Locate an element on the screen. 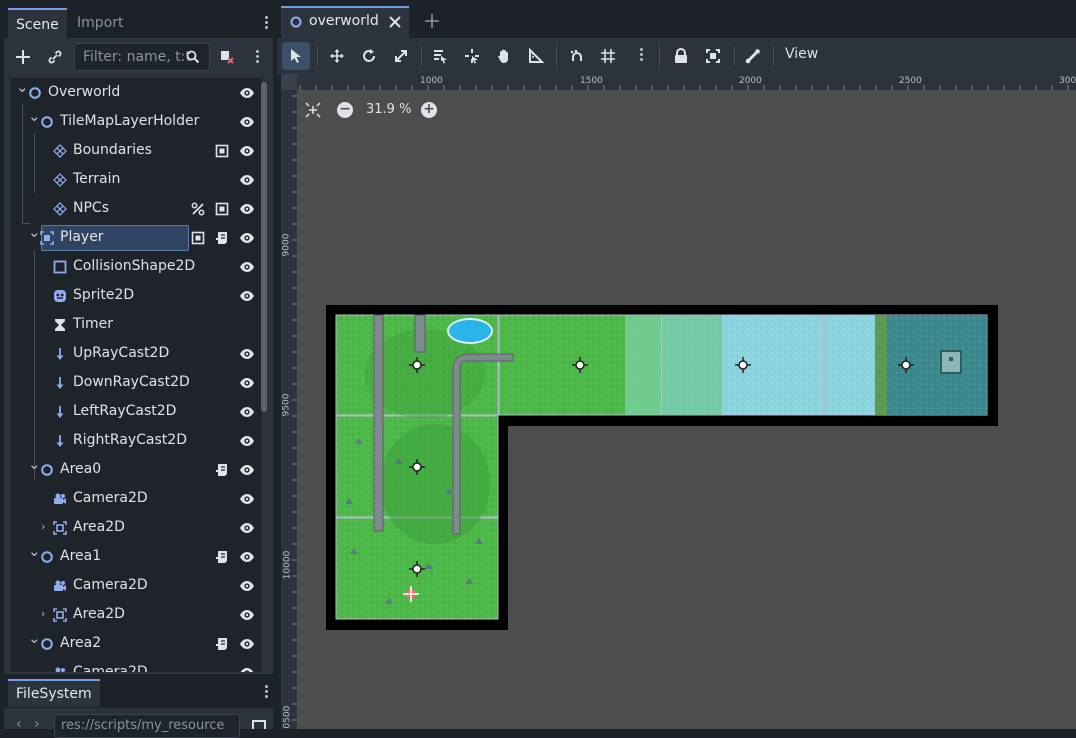 This screenshot has height=738, width=1076. select-mode-button is located at coordinates (296, 56).